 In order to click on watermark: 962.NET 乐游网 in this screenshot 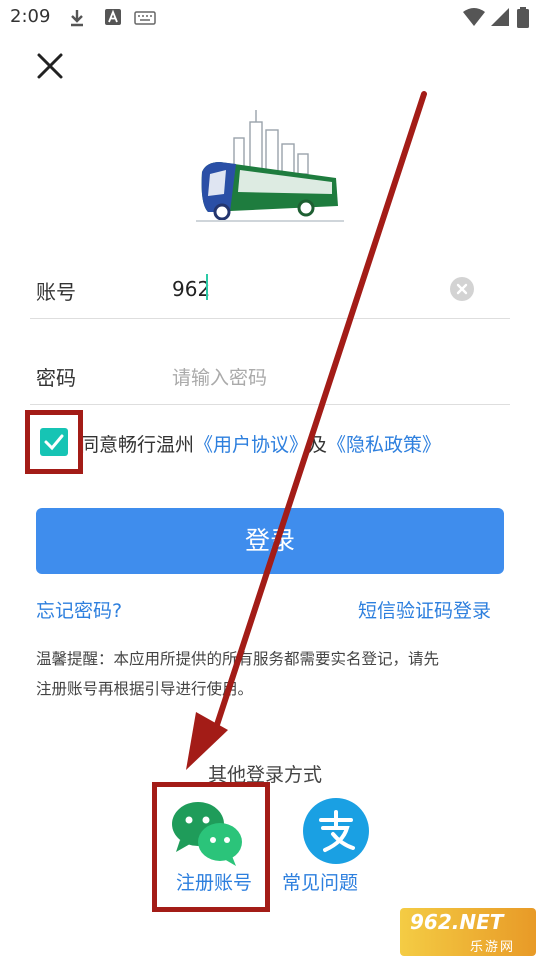, I will do `click(468, 932)`.